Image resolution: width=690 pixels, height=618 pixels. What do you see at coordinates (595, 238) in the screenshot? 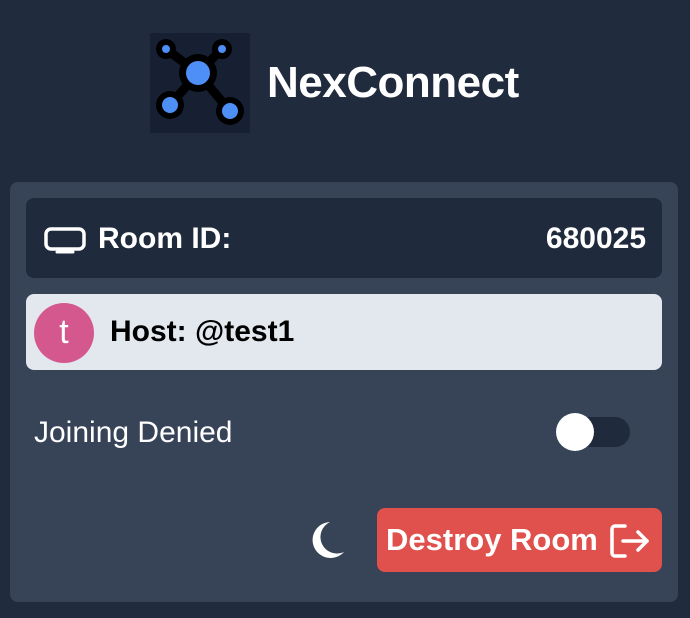
I see `room-id-value: 680025` at bounding box center [595, 238].